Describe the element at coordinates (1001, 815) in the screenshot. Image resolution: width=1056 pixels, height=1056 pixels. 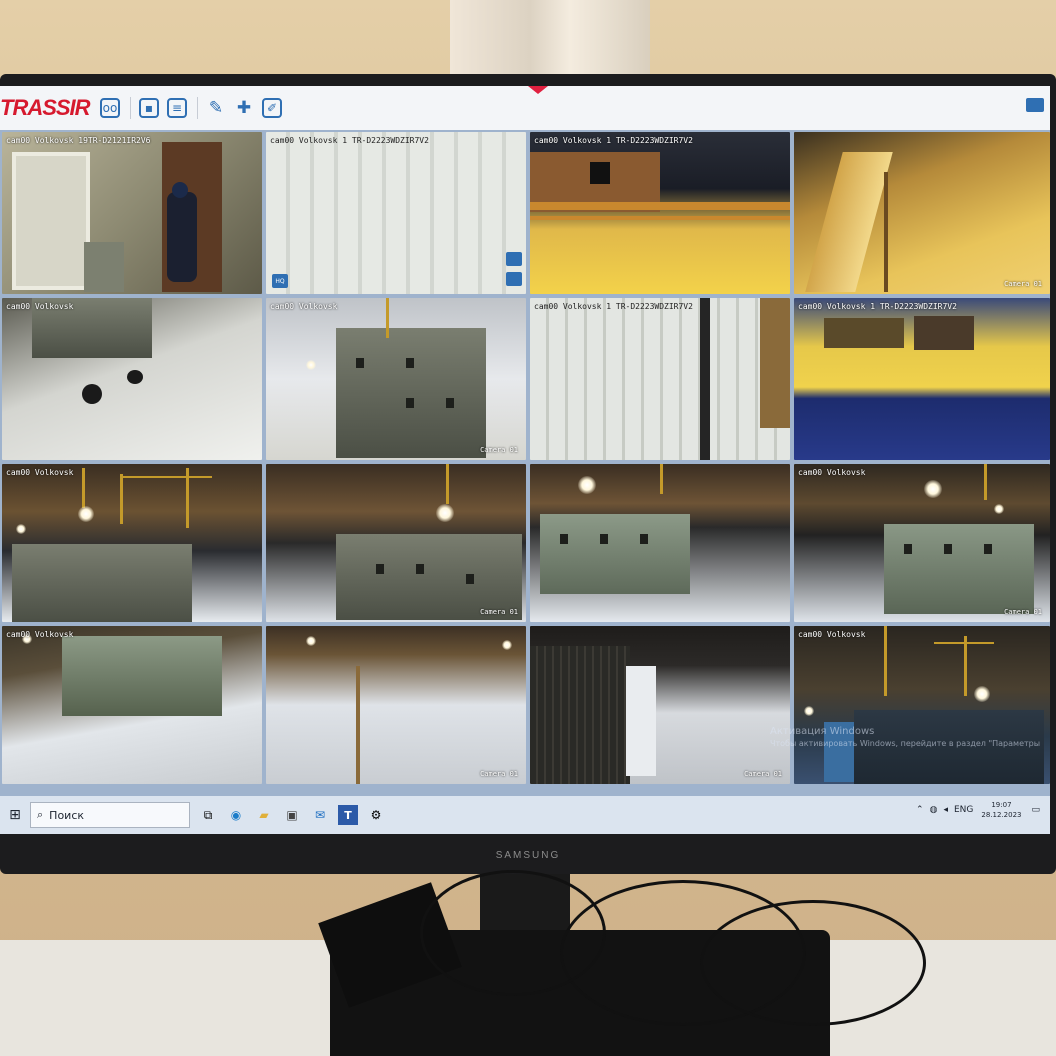
I see `clock-date: 28.12.2023` at that location.